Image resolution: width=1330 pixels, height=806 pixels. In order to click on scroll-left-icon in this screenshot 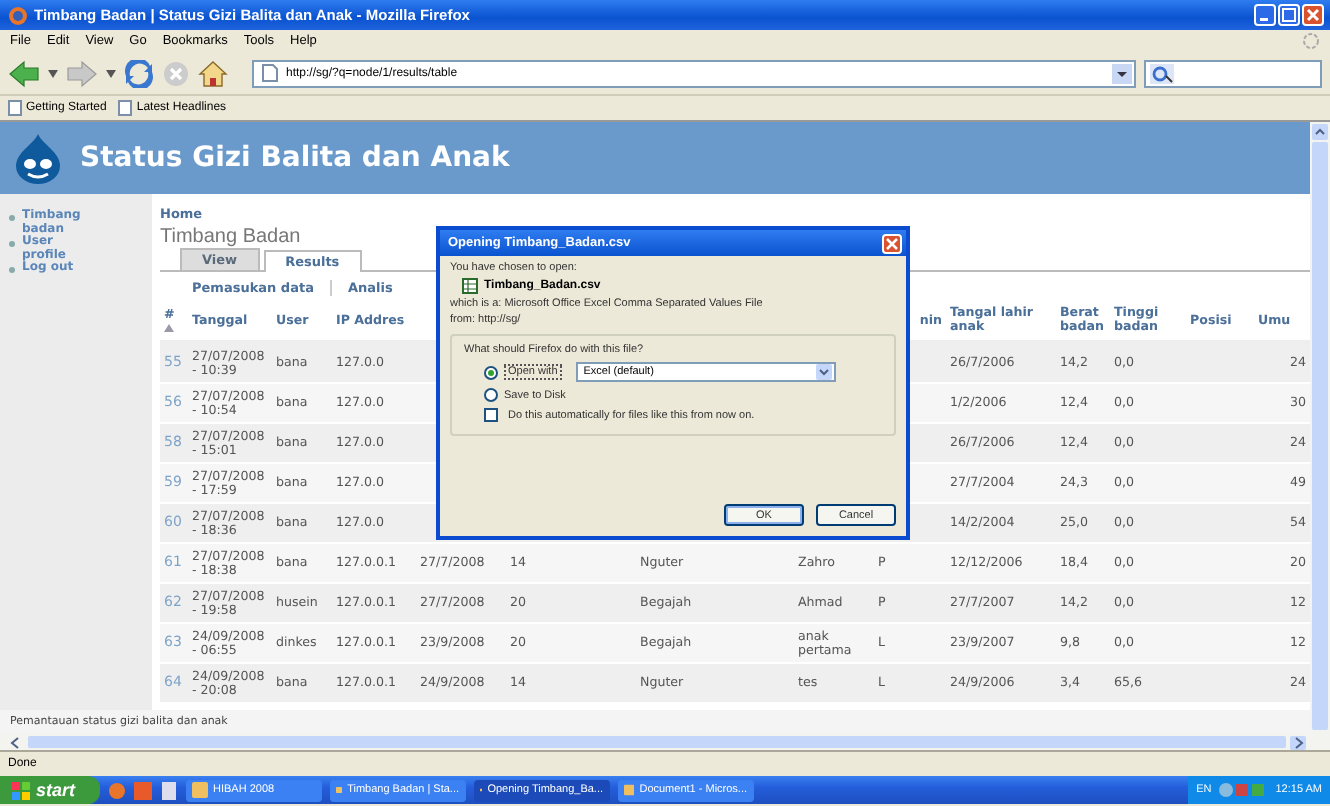, I will do `click(16, 742)`.